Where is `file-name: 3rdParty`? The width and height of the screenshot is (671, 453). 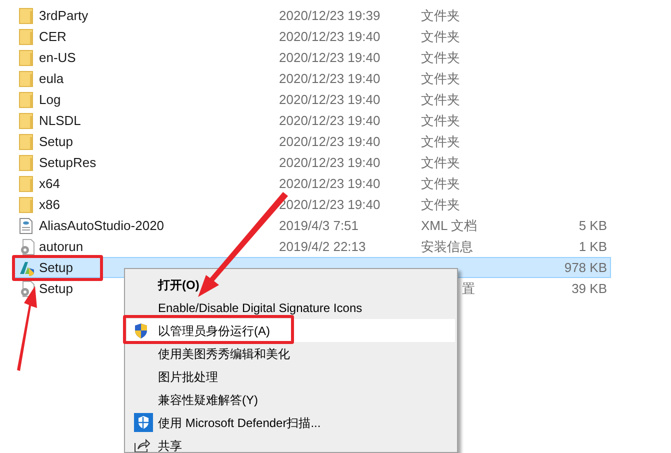
file-name: 3rdParty is located at coordinates (63, 15).